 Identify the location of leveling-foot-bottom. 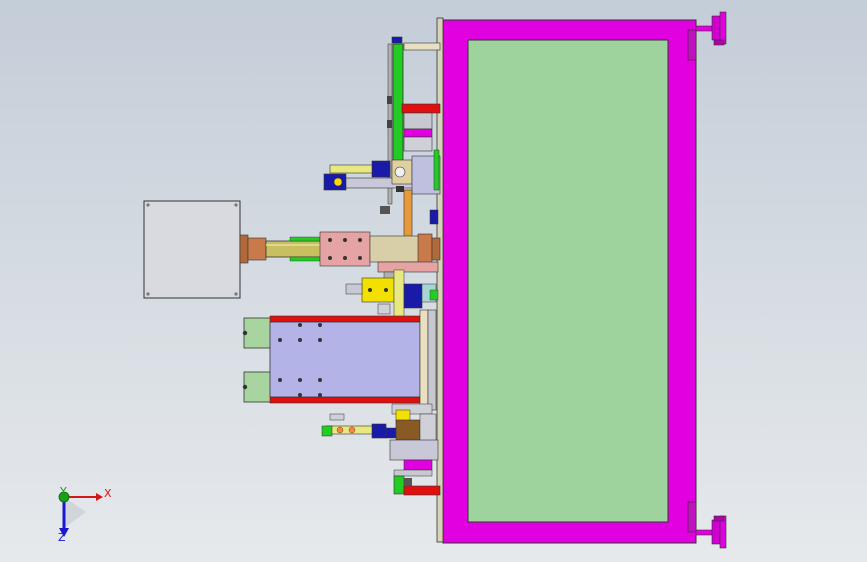
(711, 532).